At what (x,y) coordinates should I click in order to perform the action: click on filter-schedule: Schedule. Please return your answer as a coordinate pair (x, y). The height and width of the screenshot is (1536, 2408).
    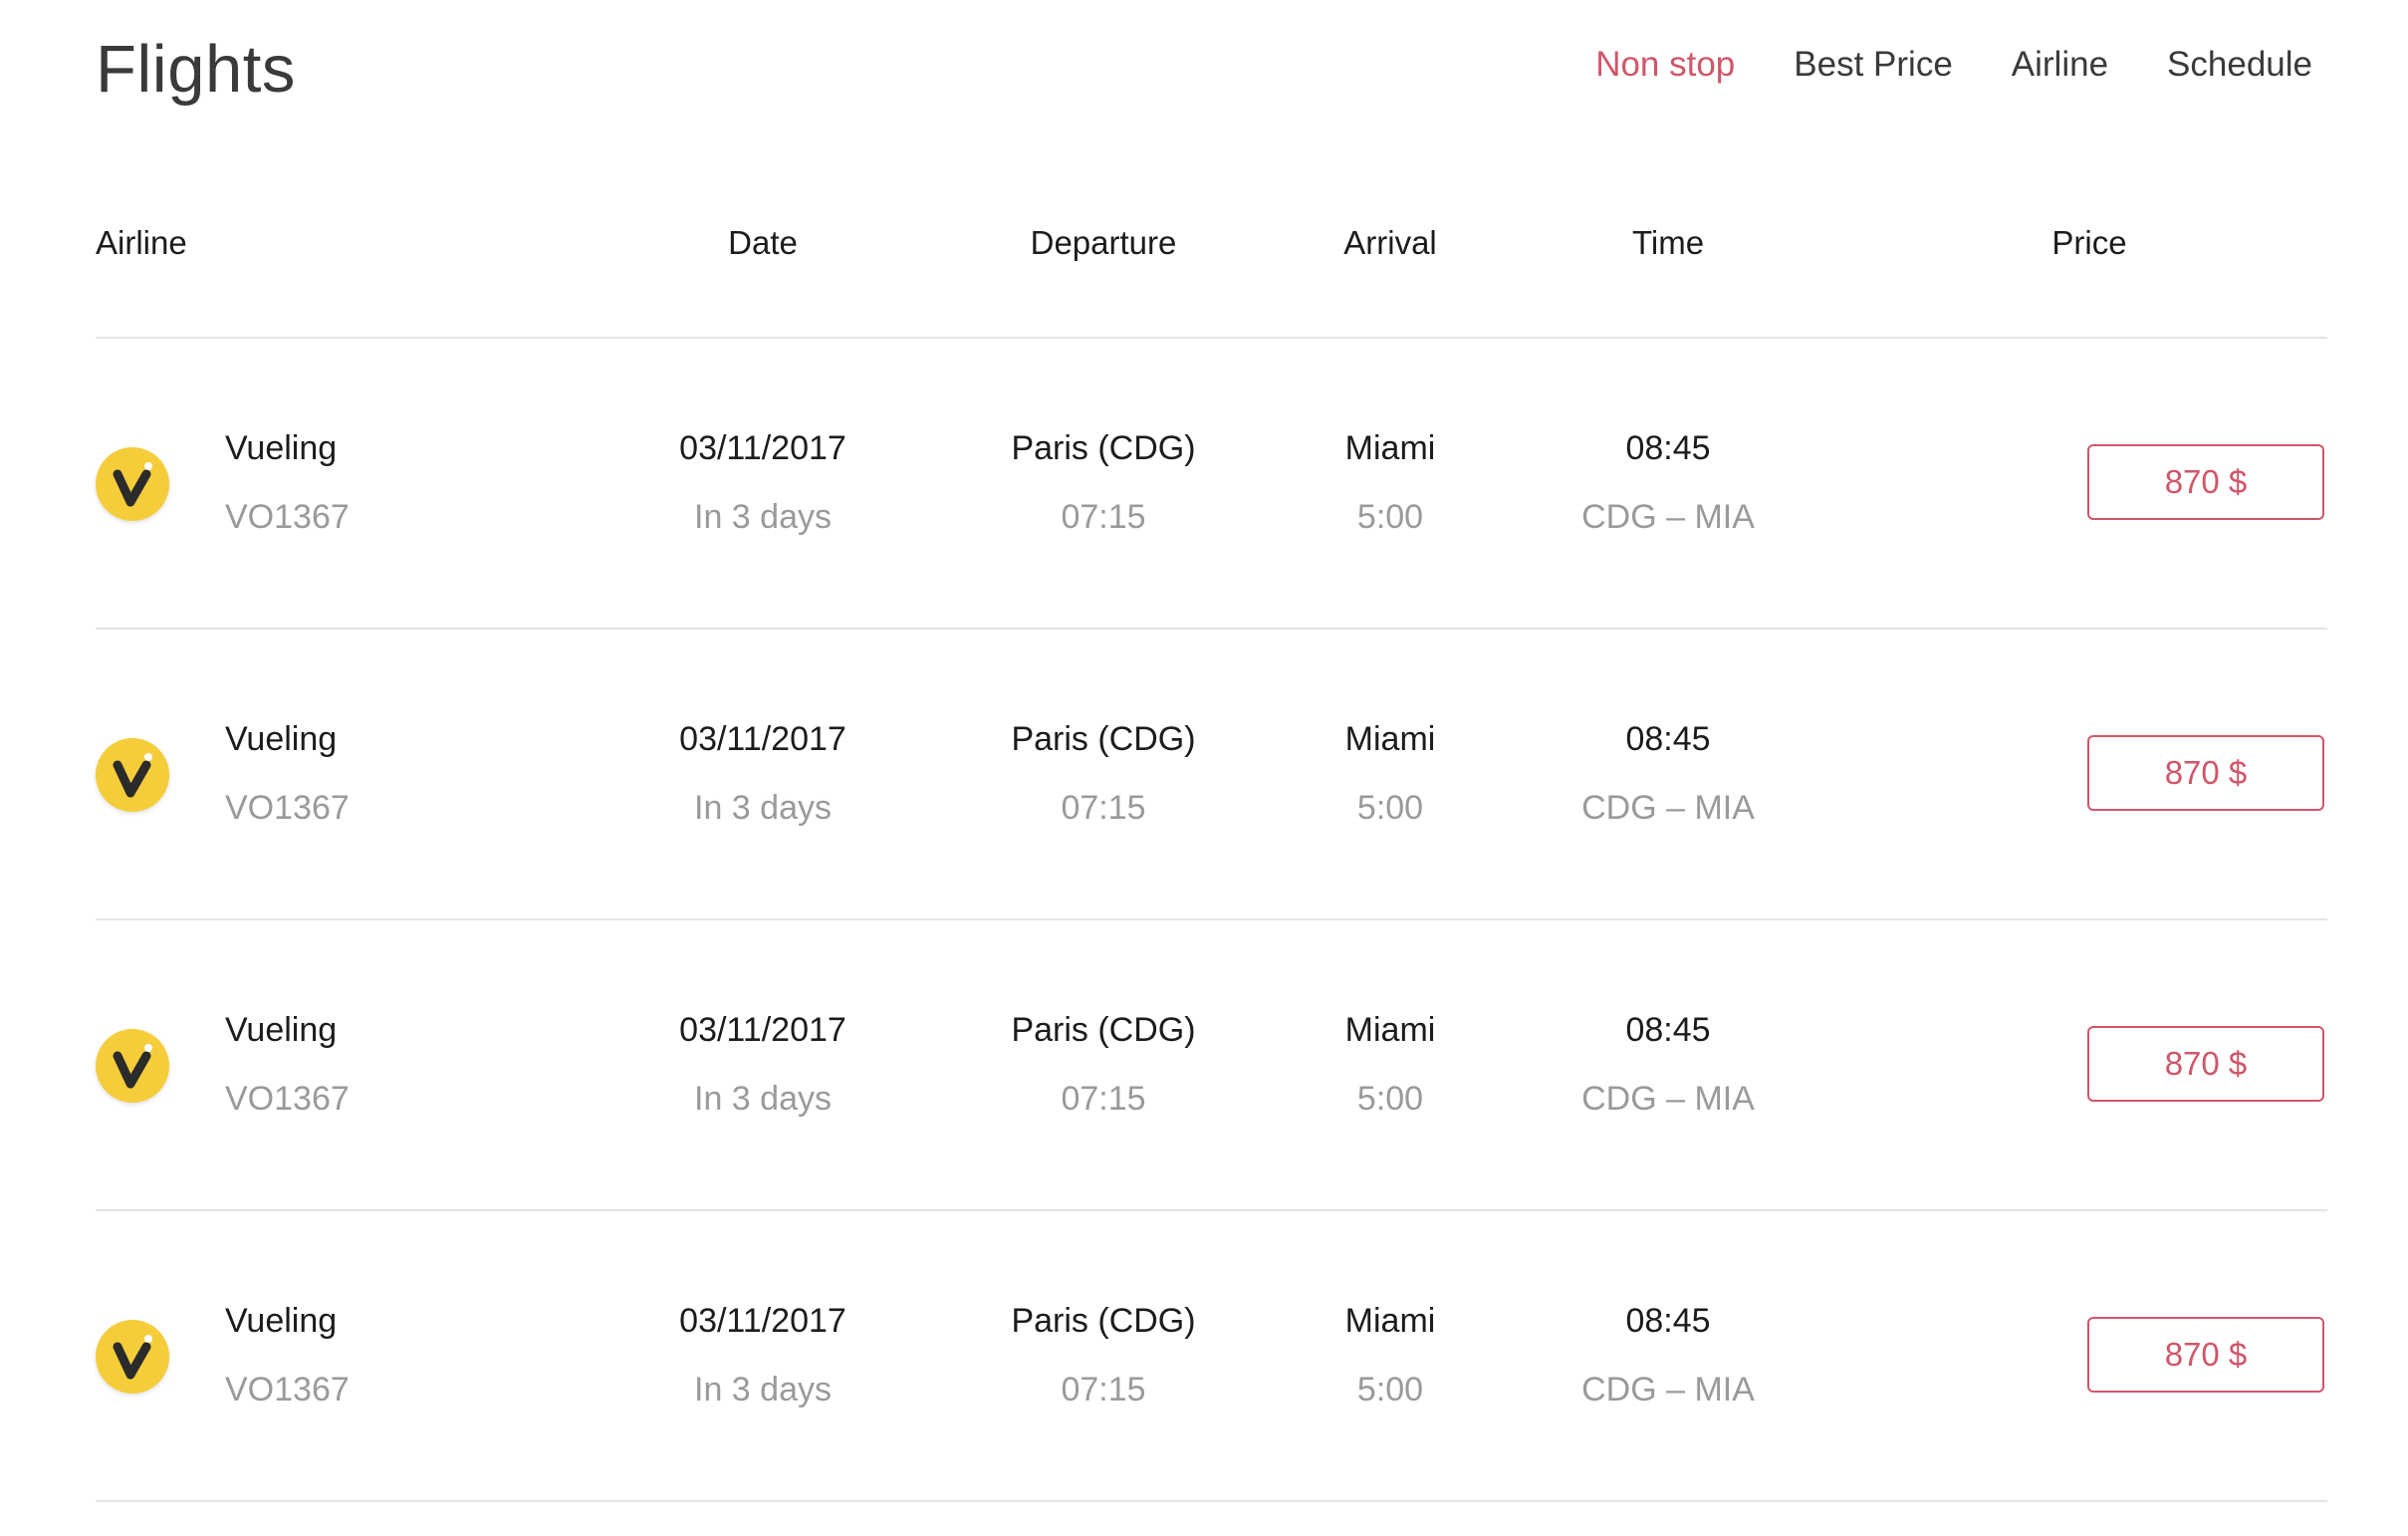
    Looking at the image, I should click on (2239, 65).